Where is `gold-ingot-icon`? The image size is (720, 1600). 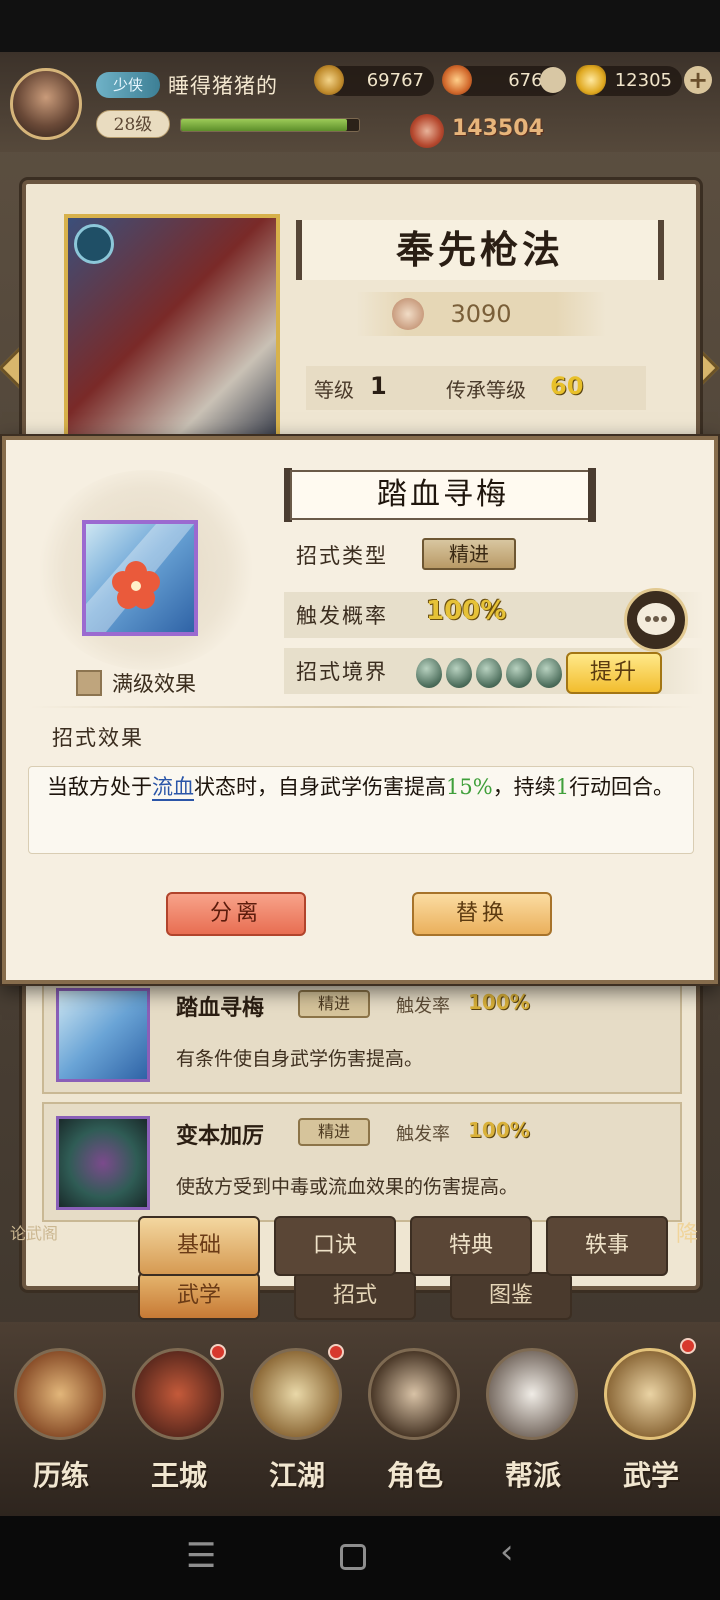 gold-ingot-icon is located at coordinates (591, 80).